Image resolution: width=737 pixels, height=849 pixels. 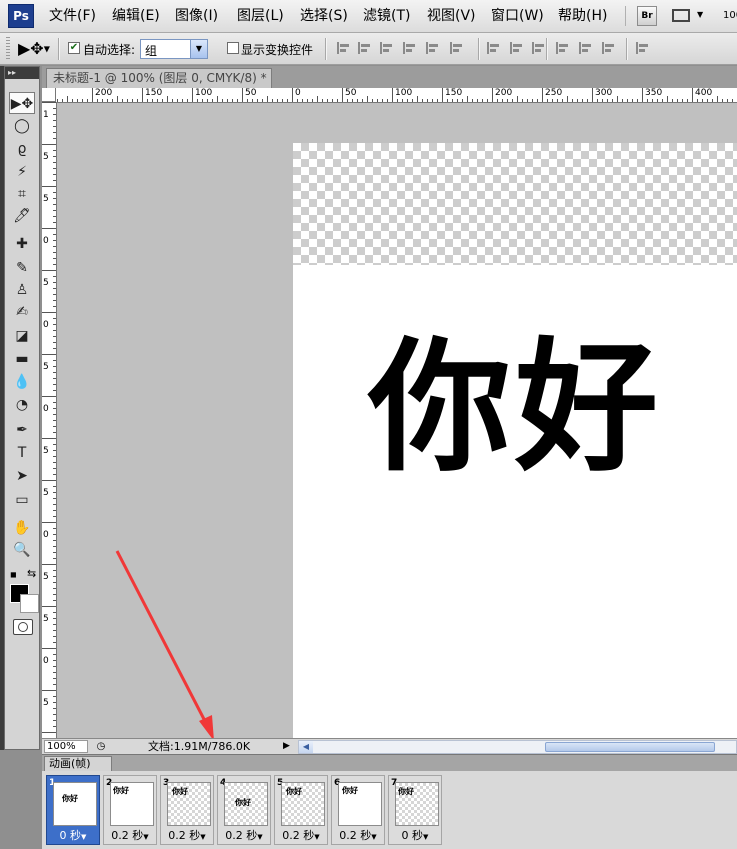 I want to click on status-info-icon: ◷, so click(x=101, y=746).